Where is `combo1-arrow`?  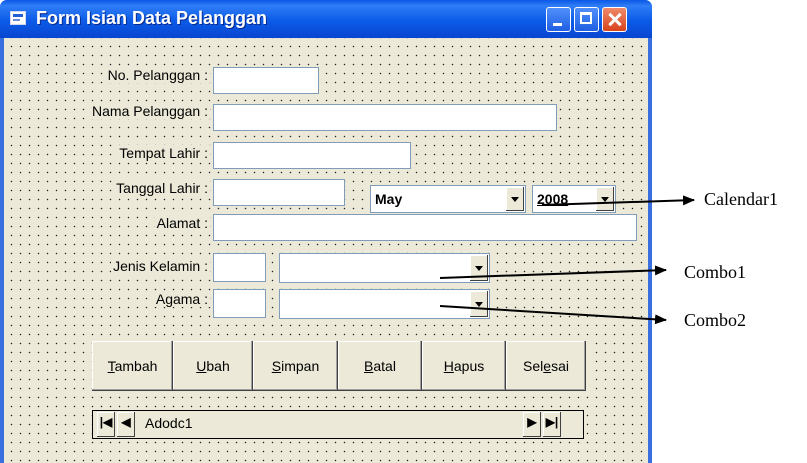
combo1-arrow is located at coordinates (553, 272).